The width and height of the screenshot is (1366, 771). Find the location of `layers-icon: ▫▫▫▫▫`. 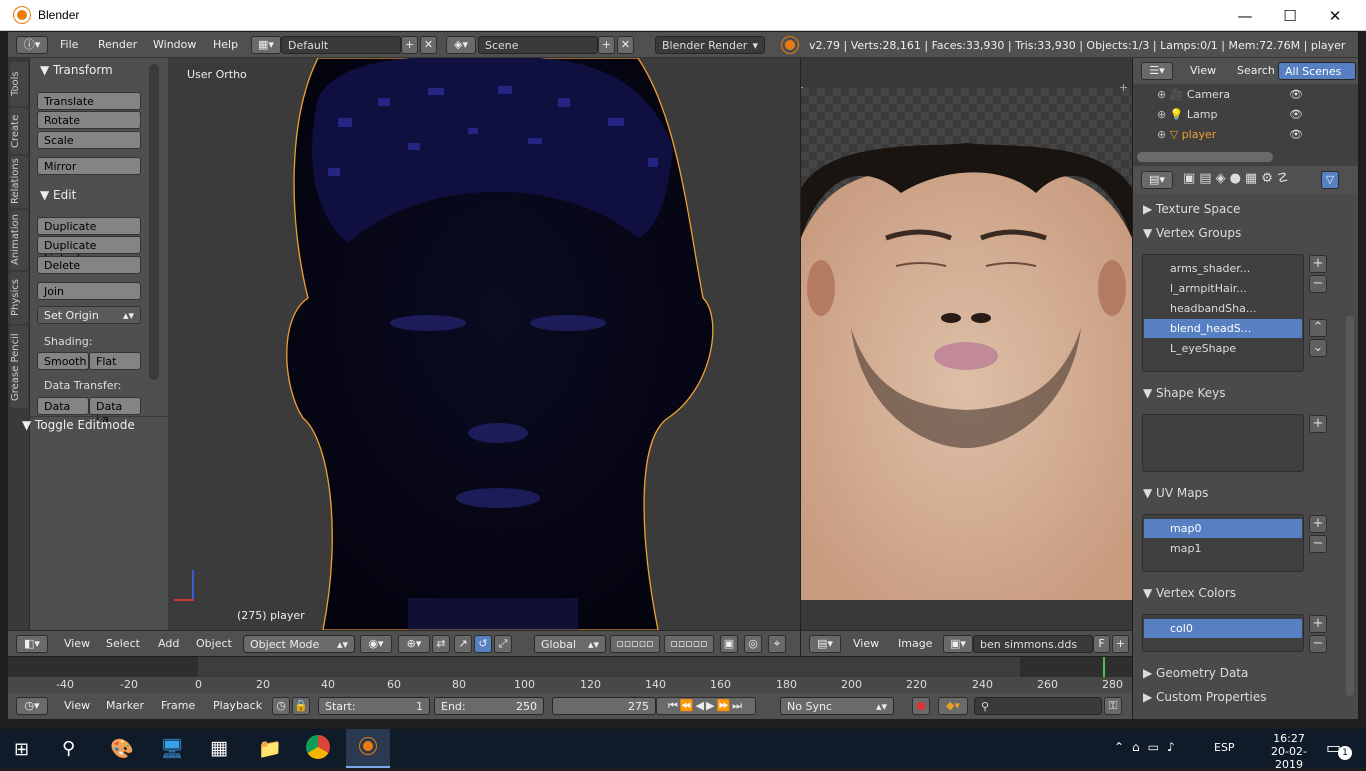

layers-icon: ▫▫▫▫▫ is located at coordinates (635, 644).